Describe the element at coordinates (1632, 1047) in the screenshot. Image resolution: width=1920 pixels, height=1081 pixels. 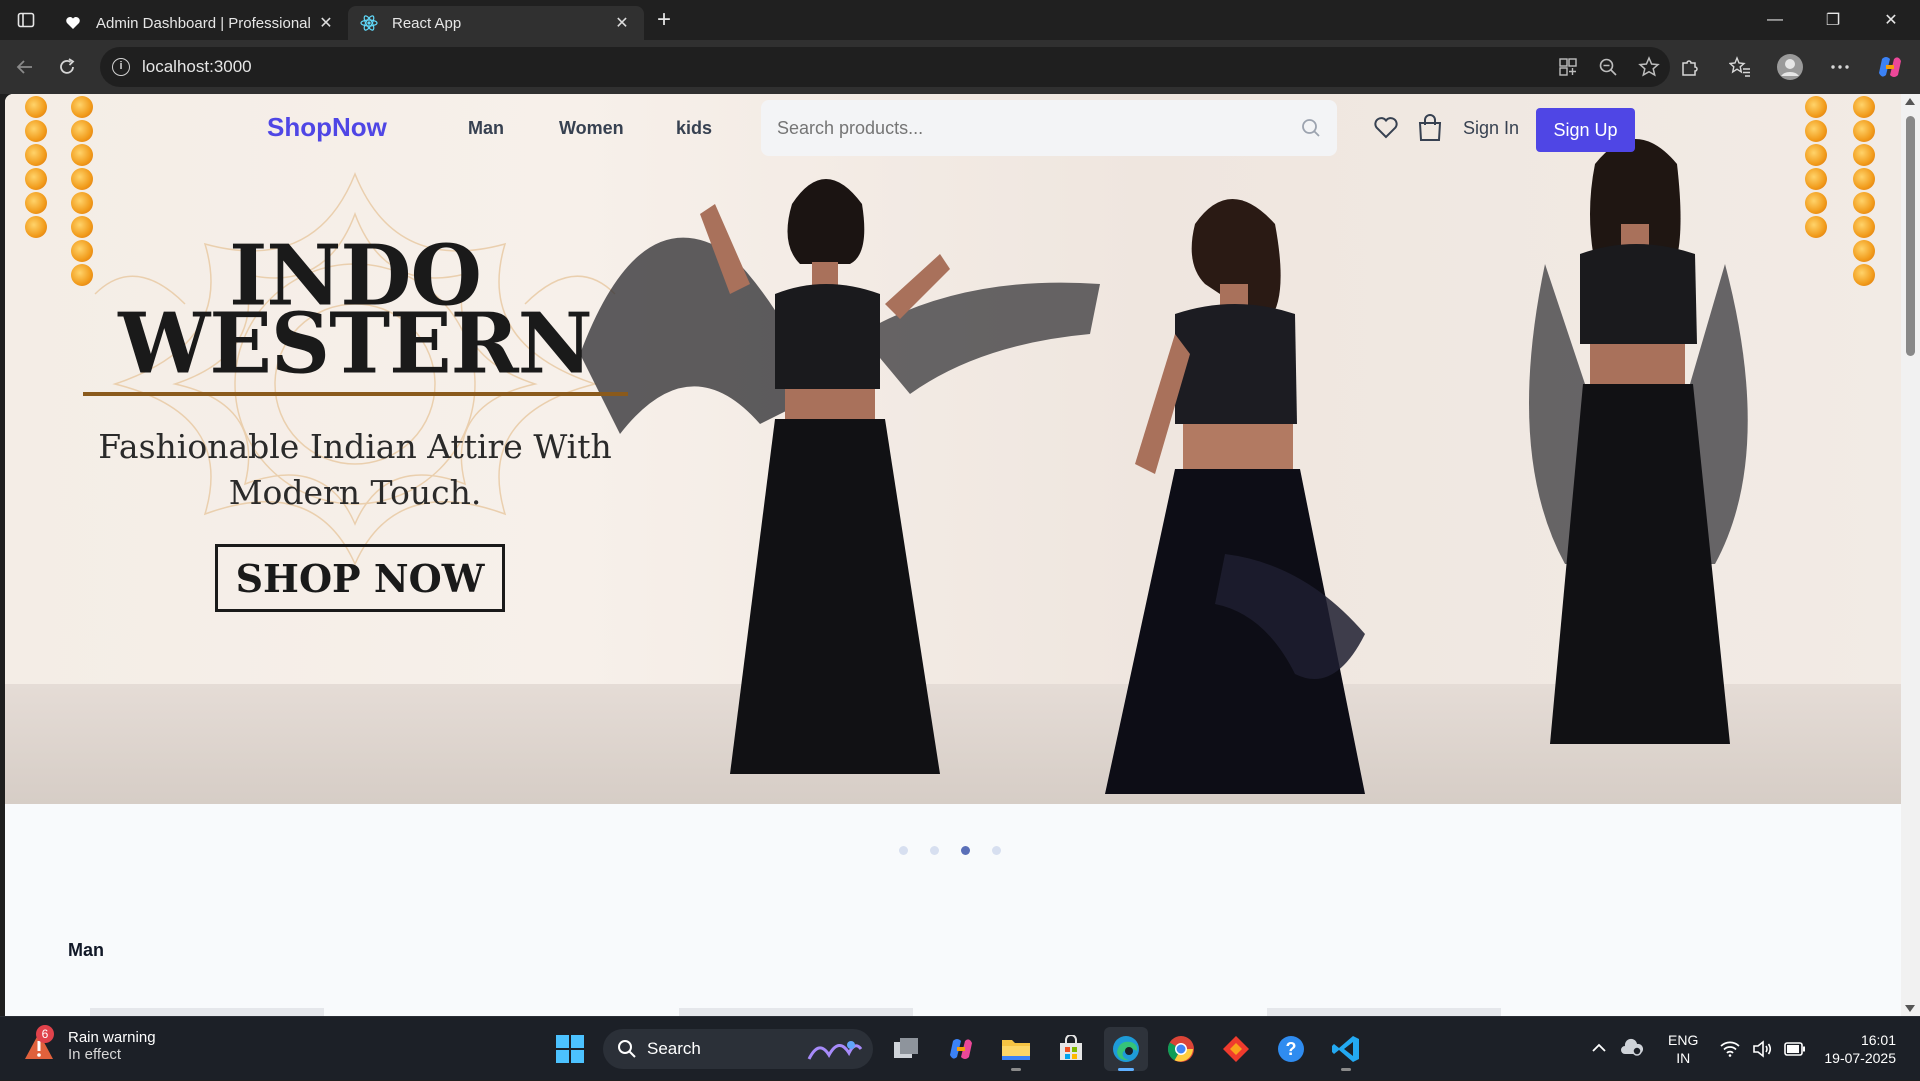
I see `cloud-sync-icon` at that location.